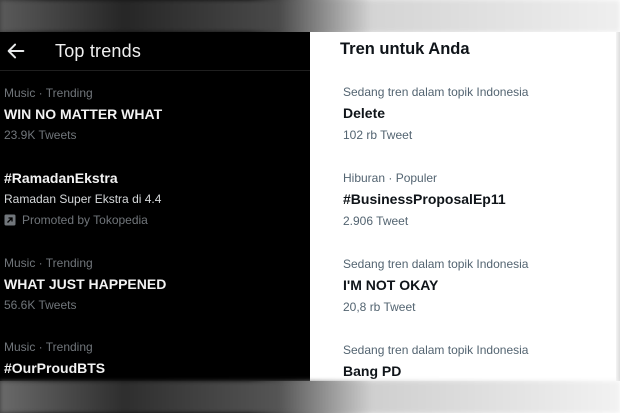  I want to click on trend-name: #BusinessProposalEp11, so click(424, 199).